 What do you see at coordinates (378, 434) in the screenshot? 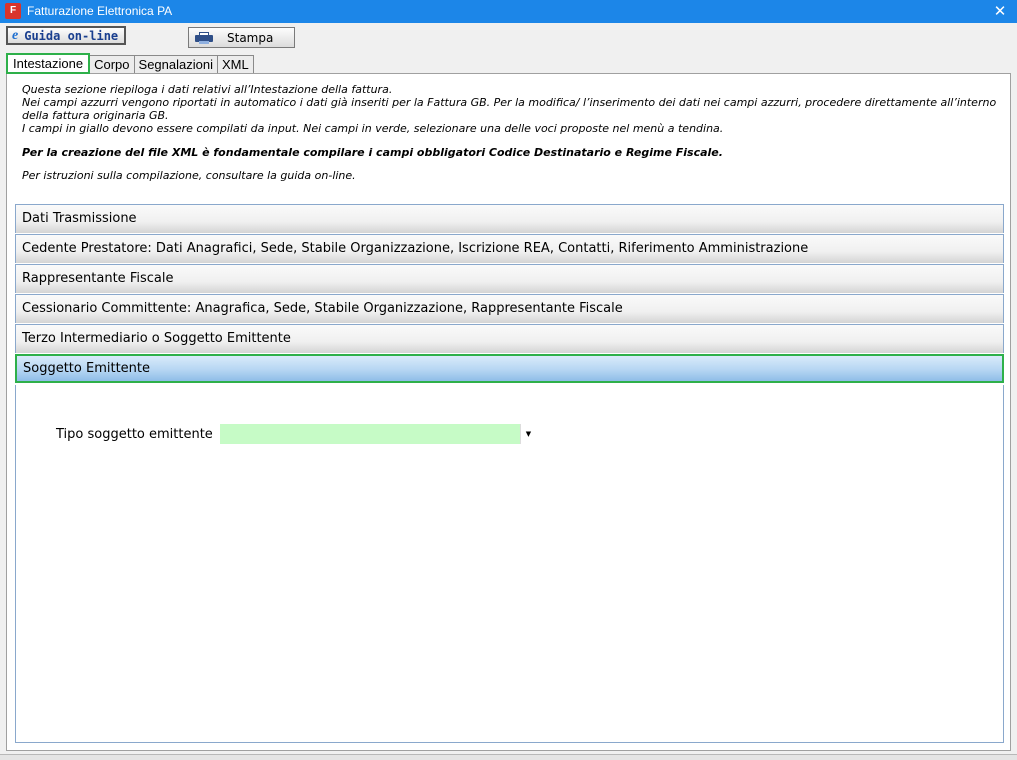
I see `tipo-soggetto-emittente-dropdown: ▼` at bounding box center [378, 434].